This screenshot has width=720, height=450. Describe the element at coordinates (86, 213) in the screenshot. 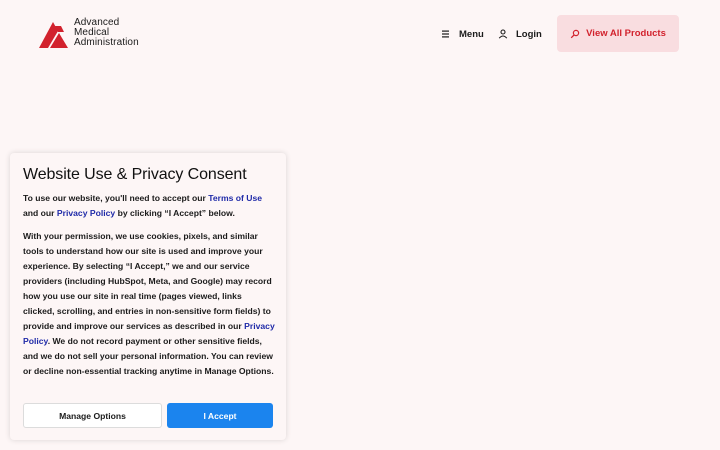

I see `privacy-policy-link: Privacy Policy` at that location.